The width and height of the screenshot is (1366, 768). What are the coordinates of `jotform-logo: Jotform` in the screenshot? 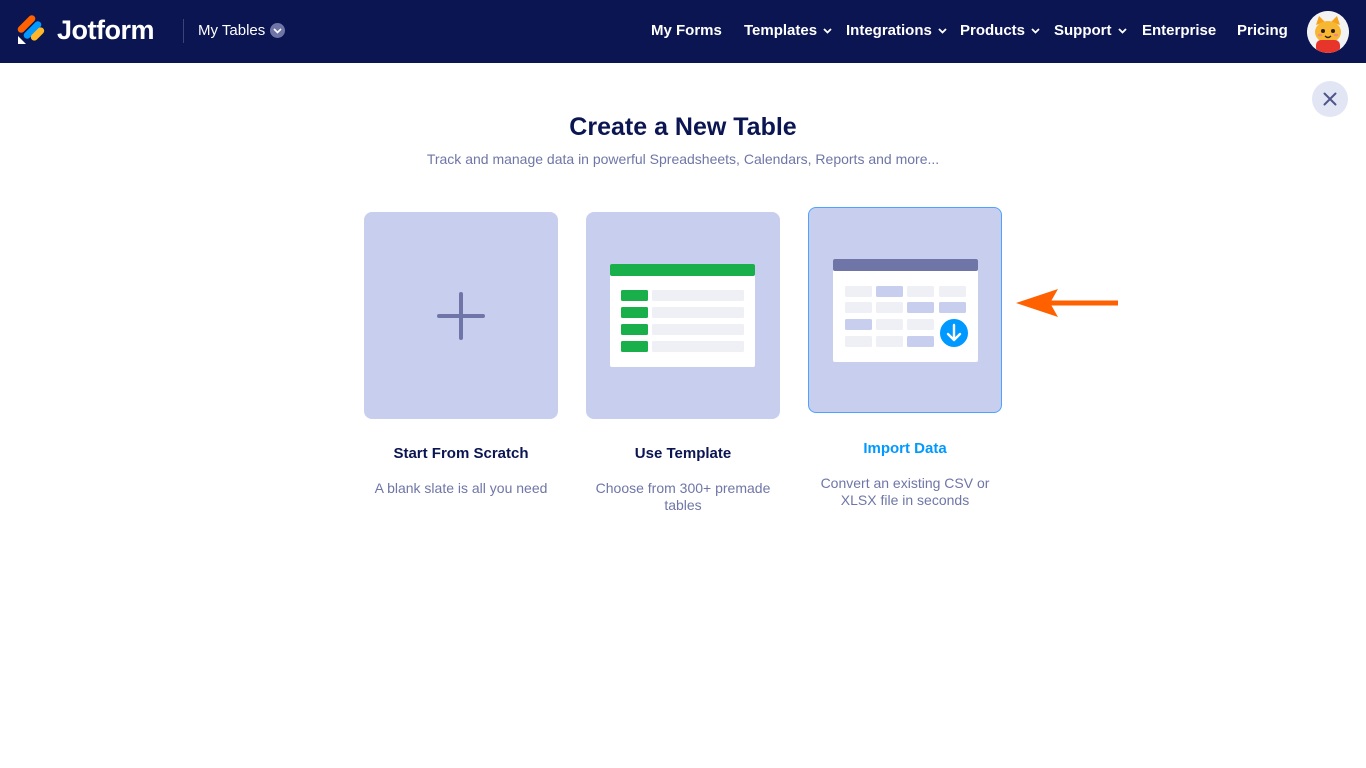 It's located at (86, 29).